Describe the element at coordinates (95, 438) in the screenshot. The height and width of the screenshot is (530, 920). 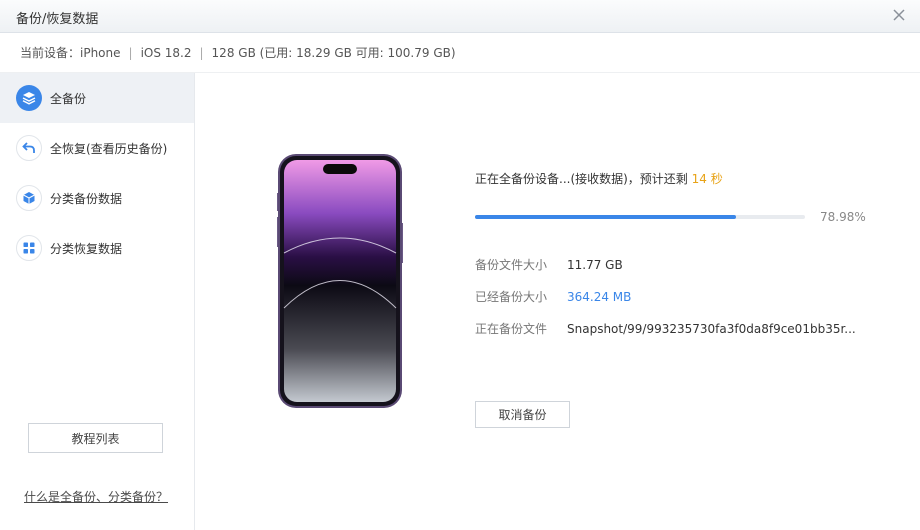
I see `tutorial-list-button: 教程列表` at that location.